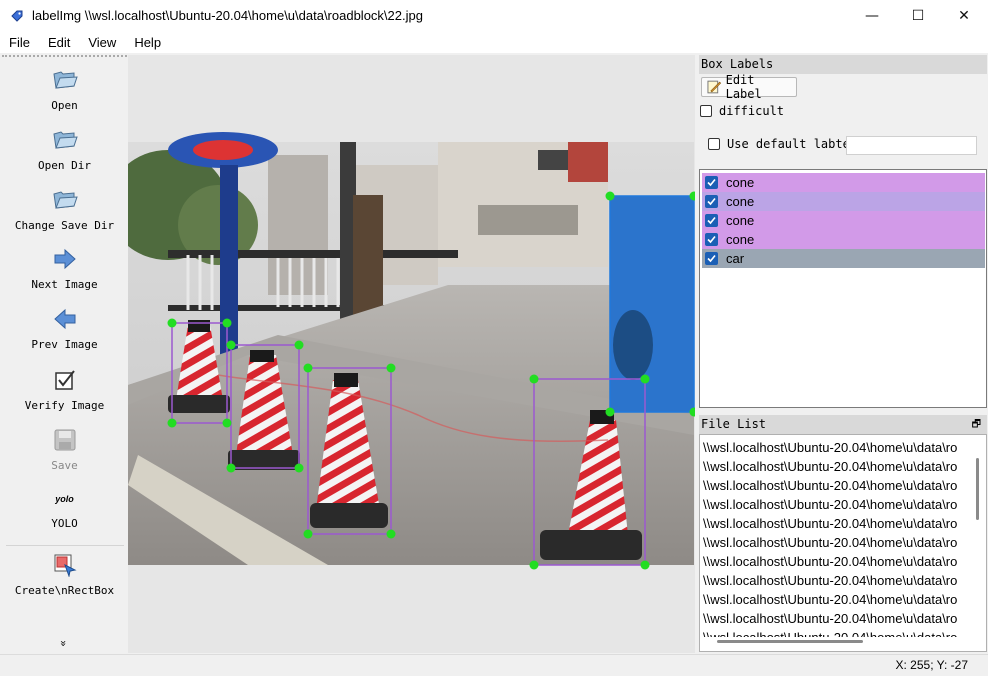 Image resolution: width=988 pixels, height=676 pixels. I want to click on yolo-icon: yolo, so click(65, 499).